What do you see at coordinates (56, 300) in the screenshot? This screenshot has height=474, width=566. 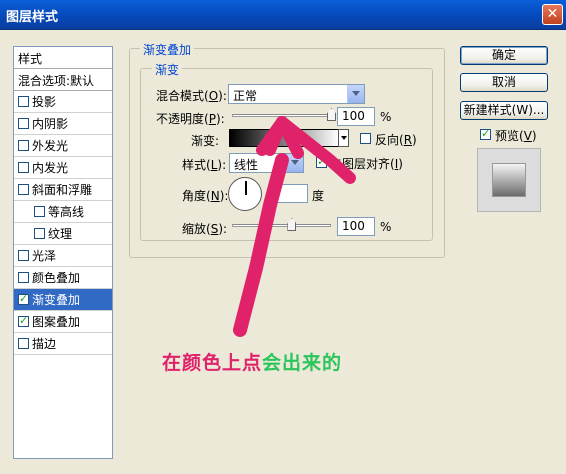 I see `style-list-item-label: 渐变叠加` at bounding box center [56, 300].